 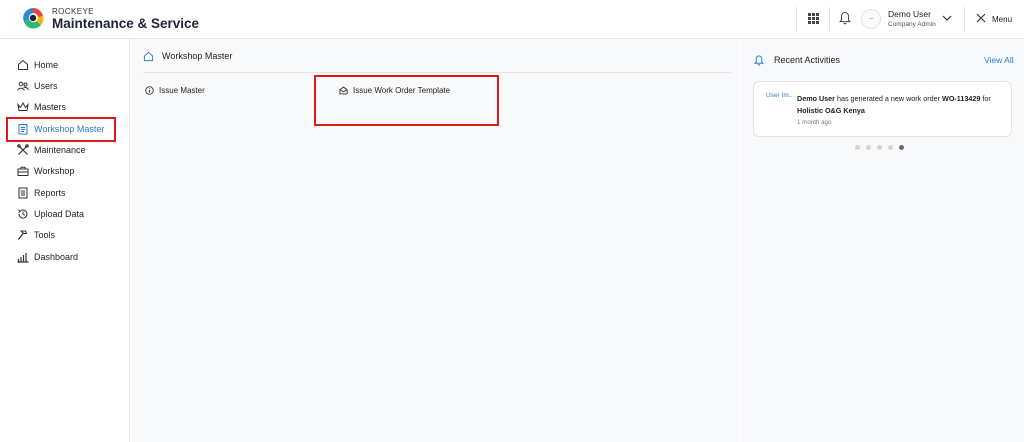 I want to click on menu-button: Menu, so click(x=1002, y=19).